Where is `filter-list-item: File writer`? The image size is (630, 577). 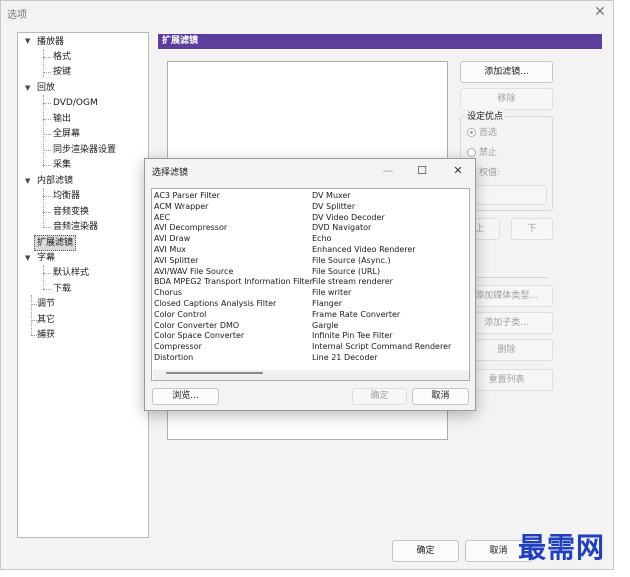 filter-list-item: File writer is located at coordinates (331, 293).